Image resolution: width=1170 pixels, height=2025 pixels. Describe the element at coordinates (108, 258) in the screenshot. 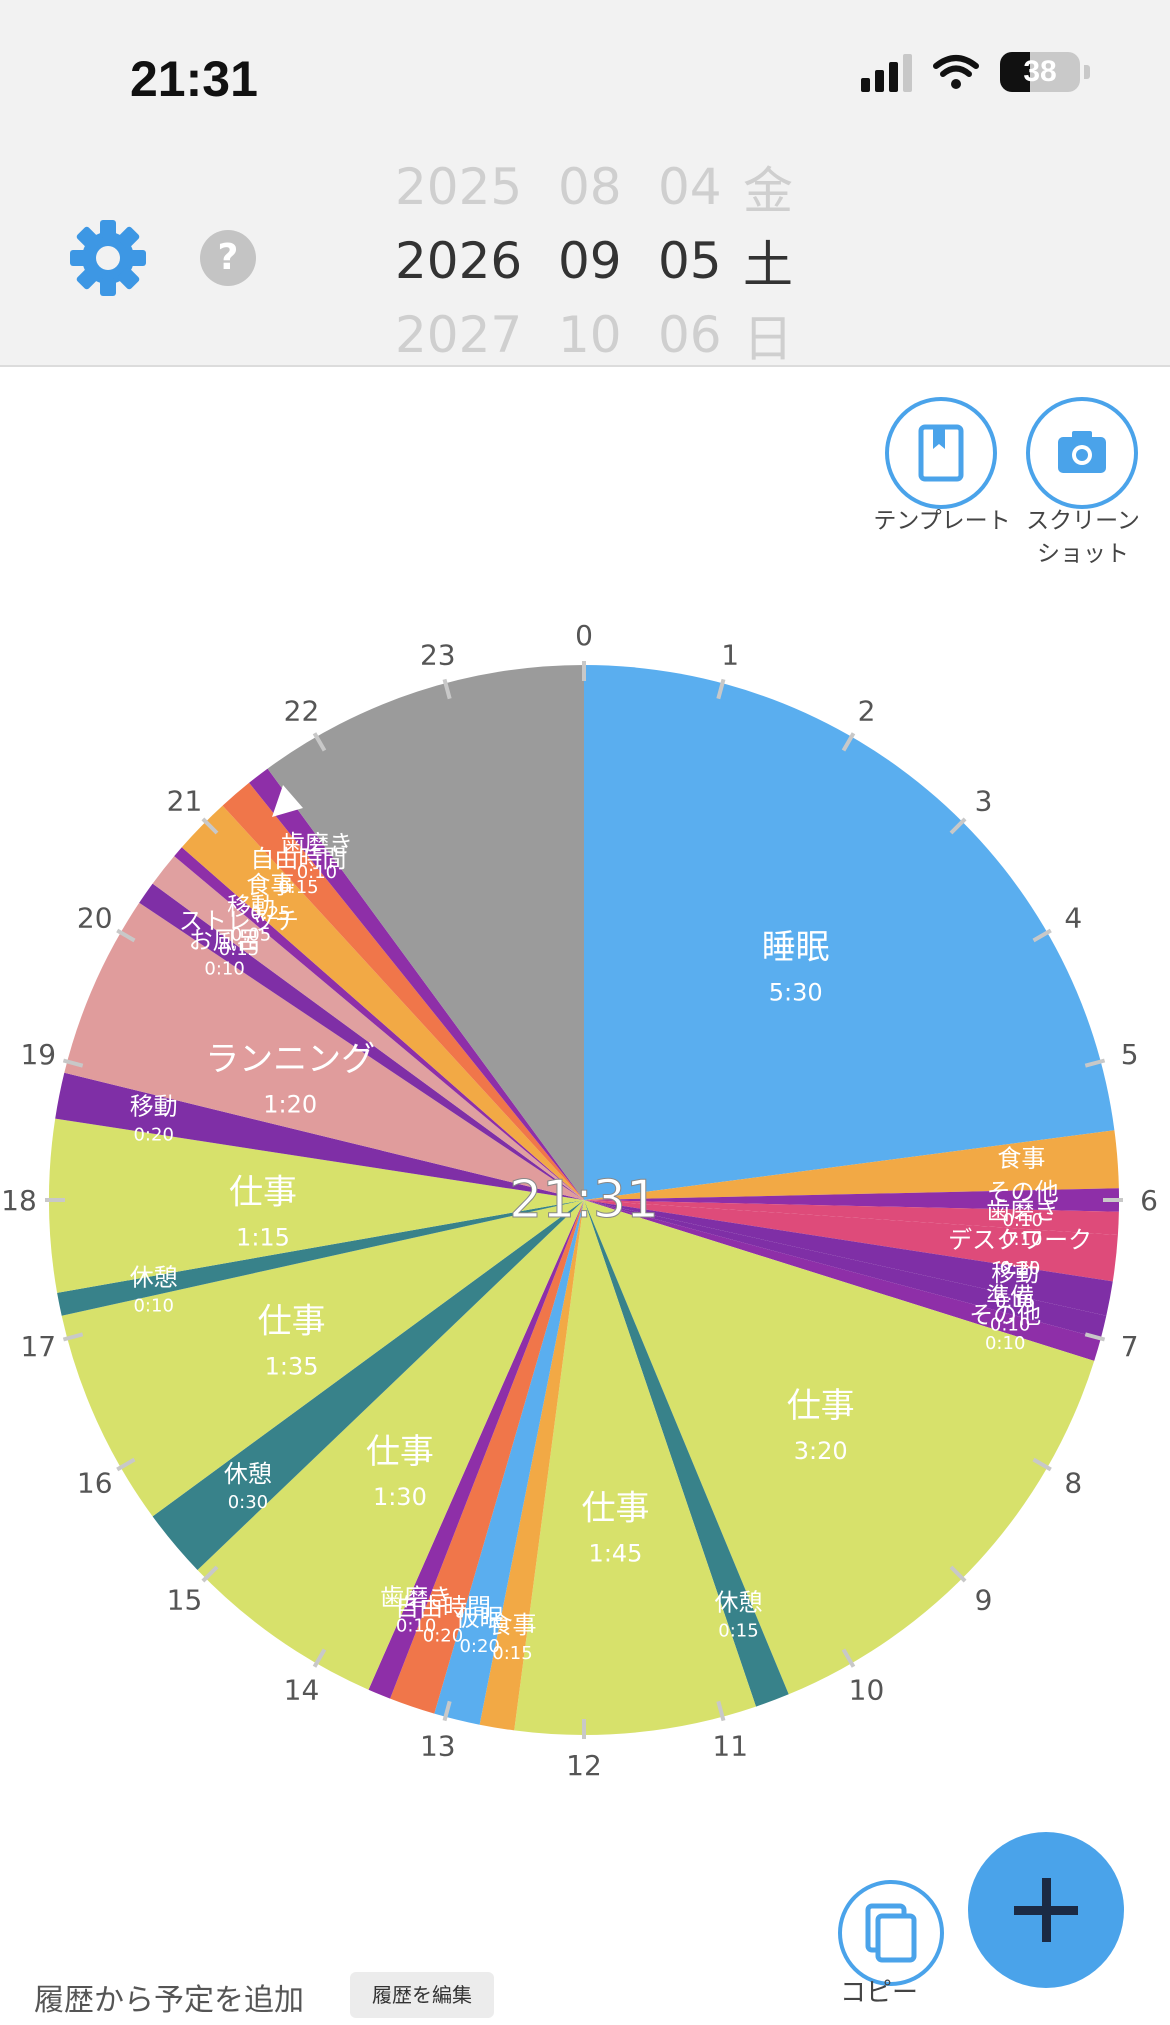

I see `gear-icon` at that location.